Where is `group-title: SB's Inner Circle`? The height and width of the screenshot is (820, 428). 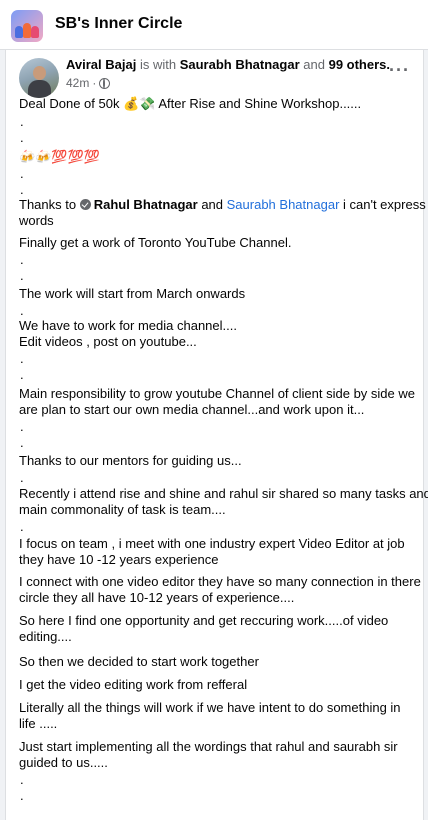 group-title: SB's Inner Circle is located at coordinates (118, 24).